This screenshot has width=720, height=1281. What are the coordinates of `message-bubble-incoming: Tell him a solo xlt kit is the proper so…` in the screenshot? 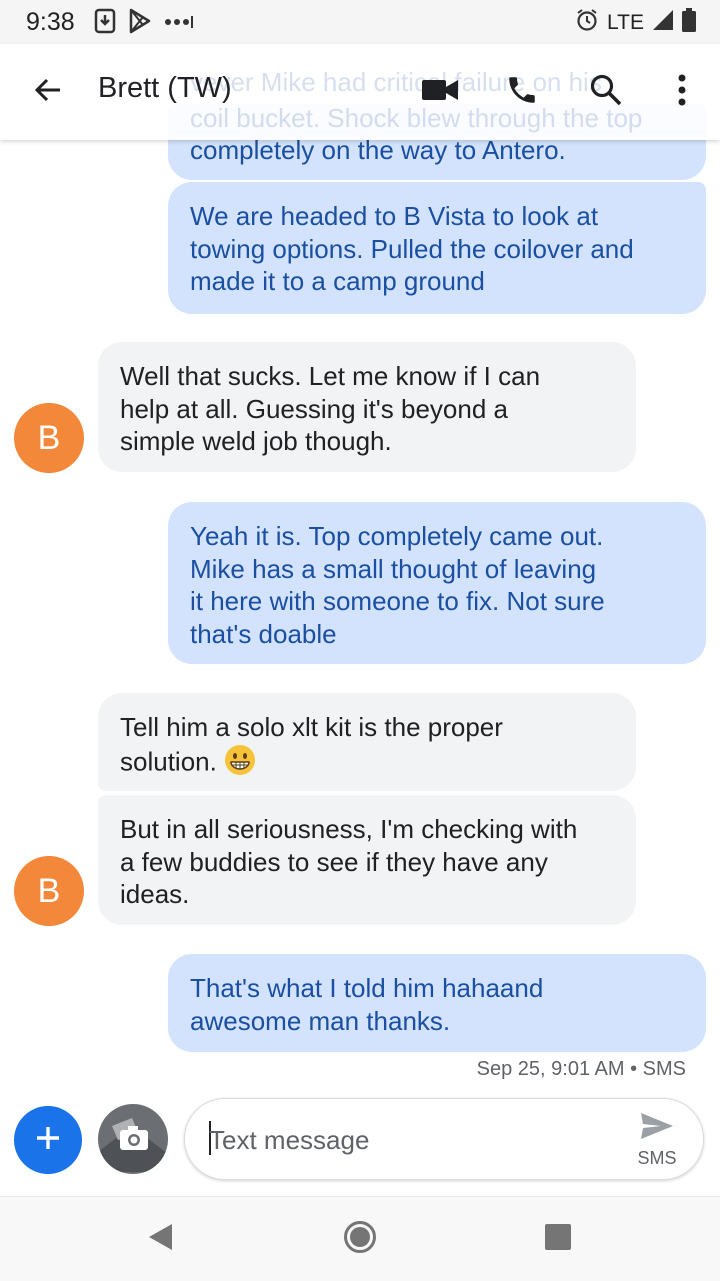 It's located at (367, 742).